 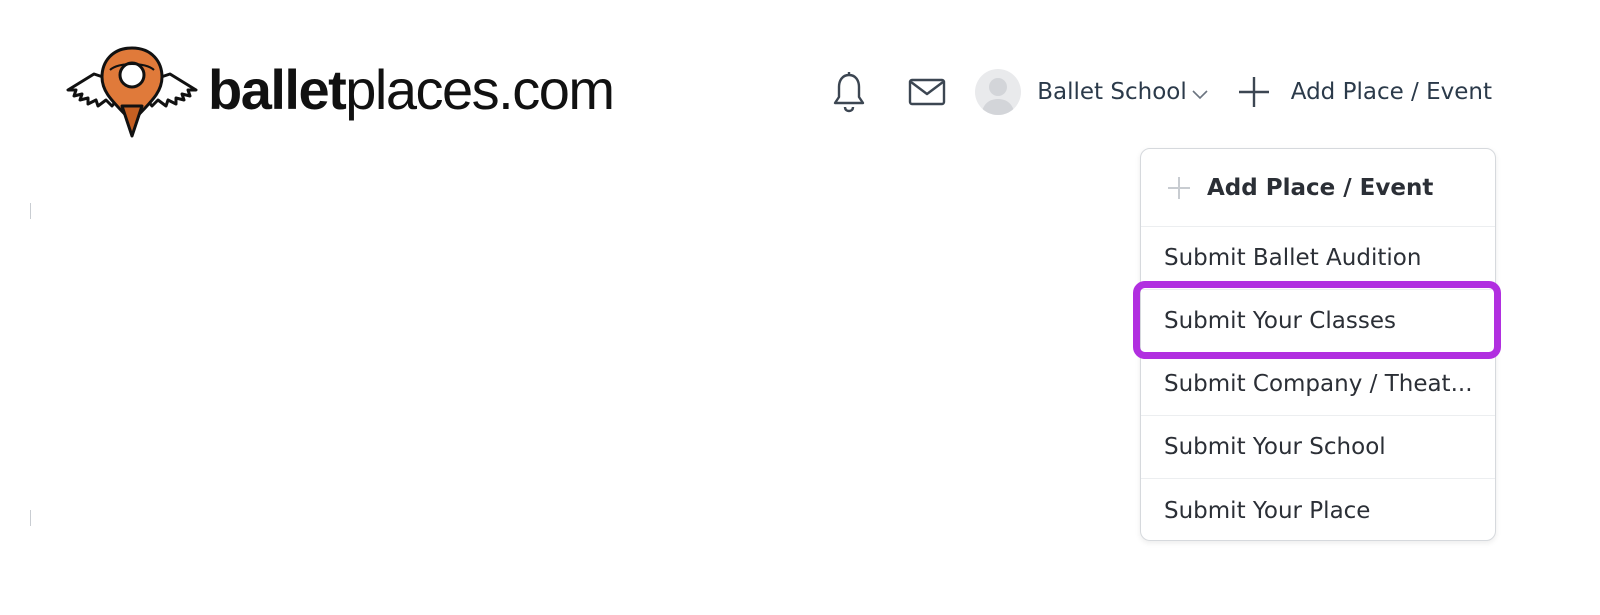 I want to click on menu-item-submit-ballet-audition: Submit Ballet Audition, so click(x=1318, y=258).